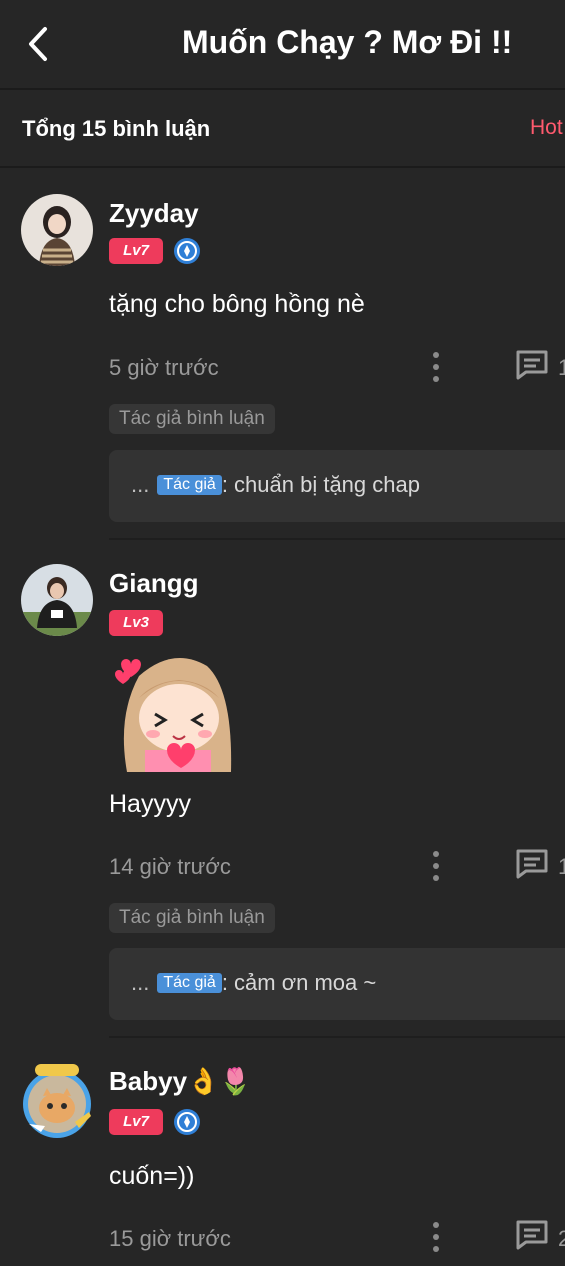 This screenshot has height=1266, width=565. What do you see at coordinates (299, 982) in the screenshot?
I see `reply-text: : cảm ơn moa ~` at bounding box center [299, 982].